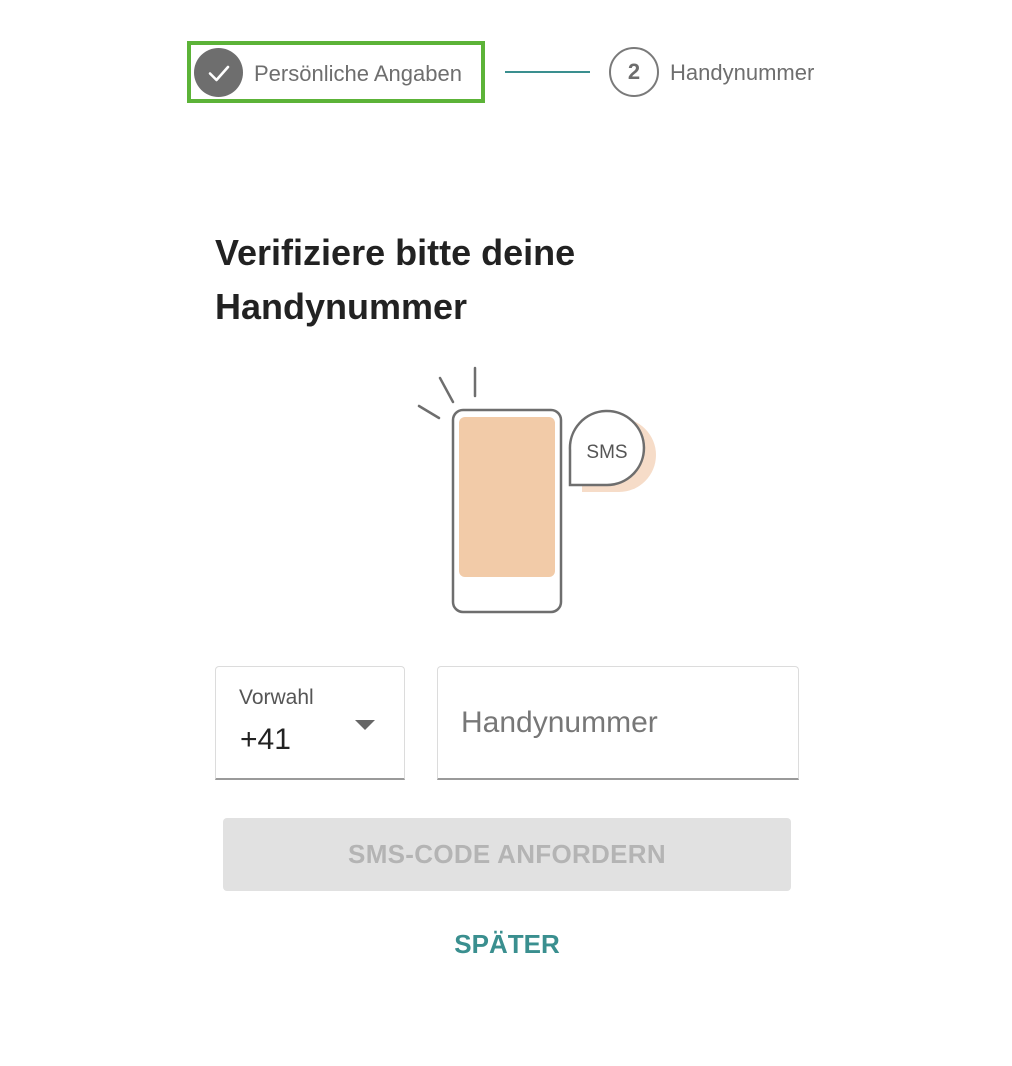 The image size is (1012, 1066). I want to click on country-code-label: Vorwahl, so click(276, 697).